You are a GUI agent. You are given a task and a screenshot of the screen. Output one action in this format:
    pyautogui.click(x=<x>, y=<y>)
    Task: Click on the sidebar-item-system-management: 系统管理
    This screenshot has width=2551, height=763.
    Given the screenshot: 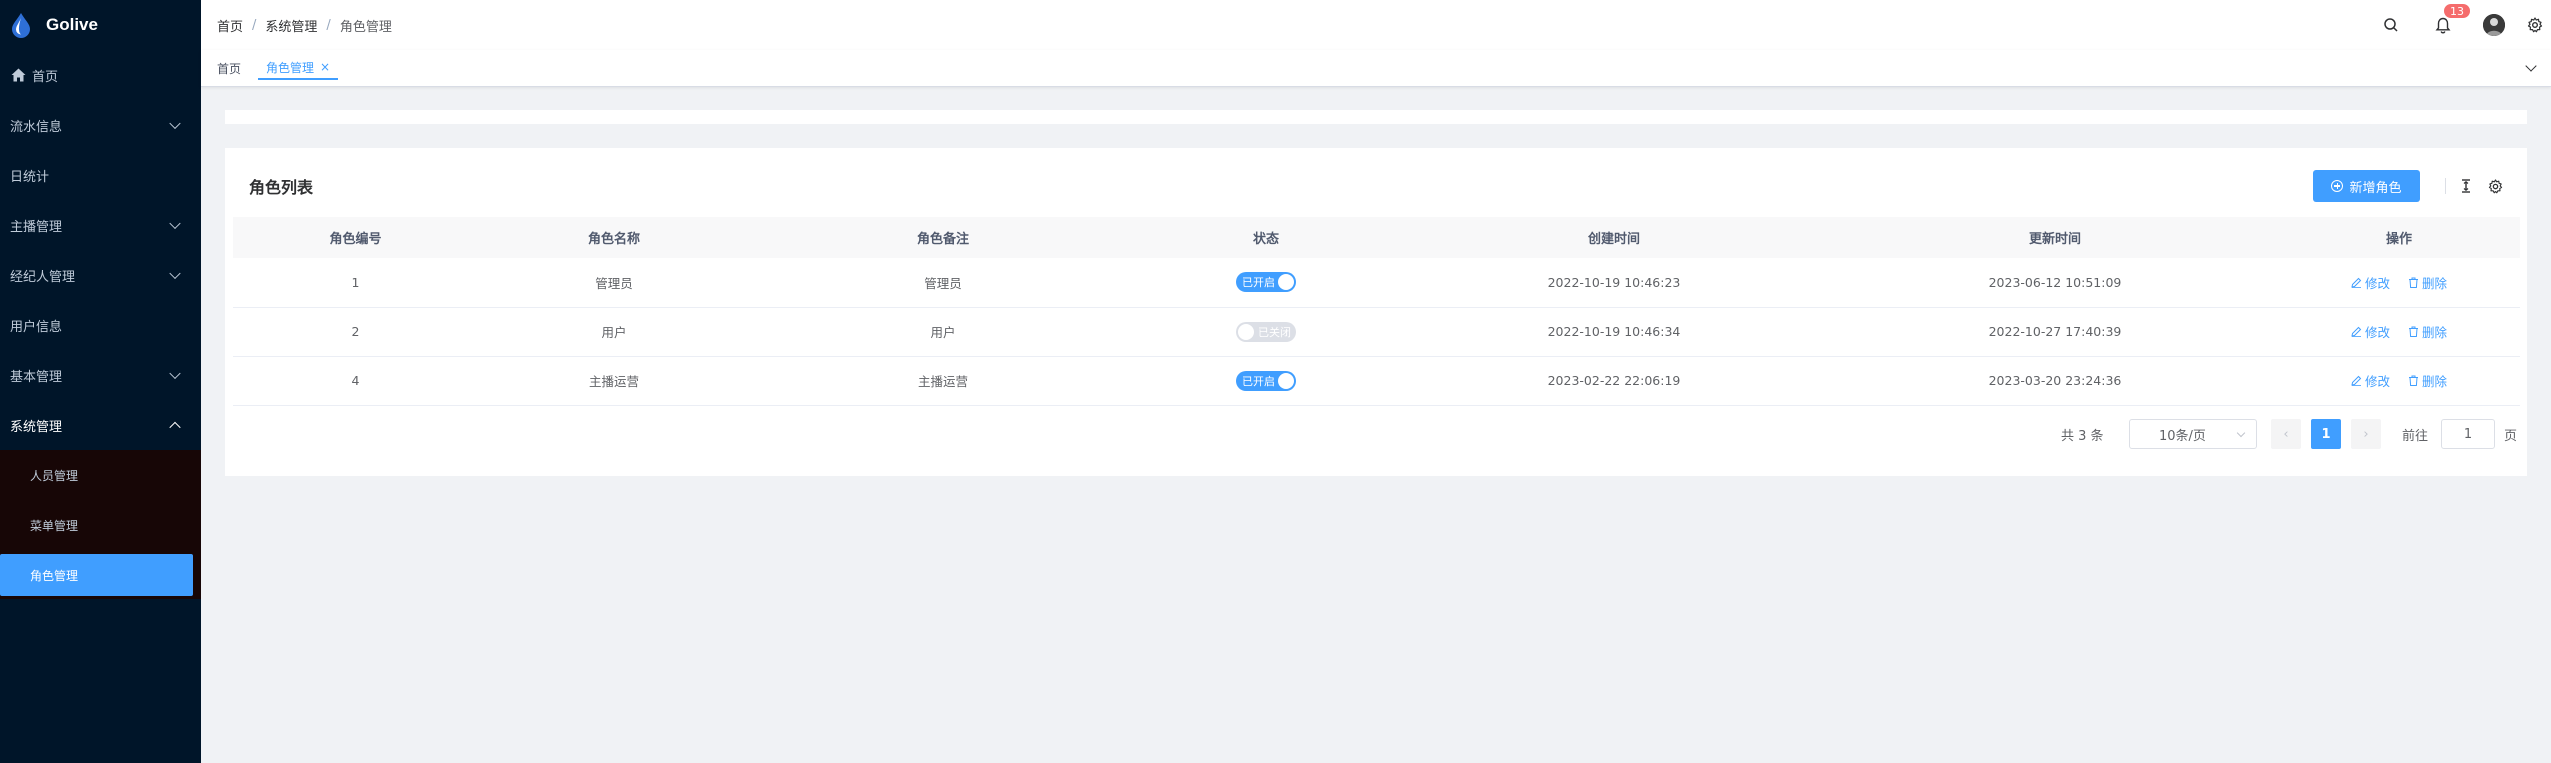 What is the action you would take?
    pyautogui.click(x=100, y=425)
    